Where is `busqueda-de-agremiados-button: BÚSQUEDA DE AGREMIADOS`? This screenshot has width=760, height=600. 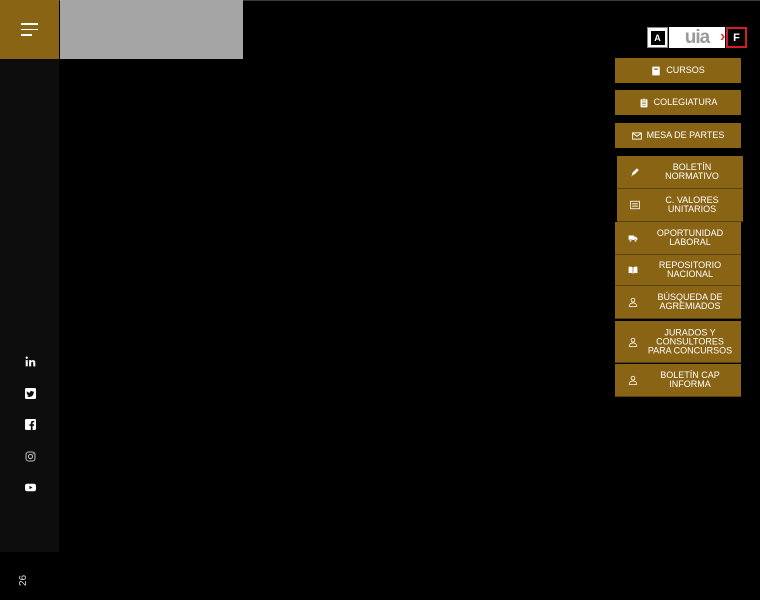 busqueda-de-agremiados-button: BÚSQUEDA DE AGREMIADOS is located at coordinates (678, 302).